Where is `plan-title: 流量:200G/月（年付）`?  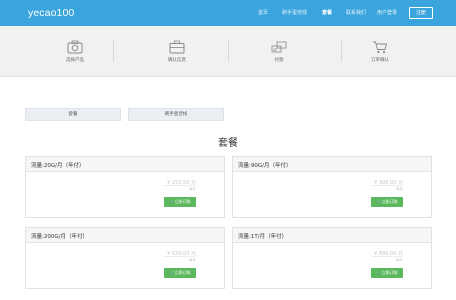
plan-title: 流量:200G/月（年付） is located at coordinates (59, 237).